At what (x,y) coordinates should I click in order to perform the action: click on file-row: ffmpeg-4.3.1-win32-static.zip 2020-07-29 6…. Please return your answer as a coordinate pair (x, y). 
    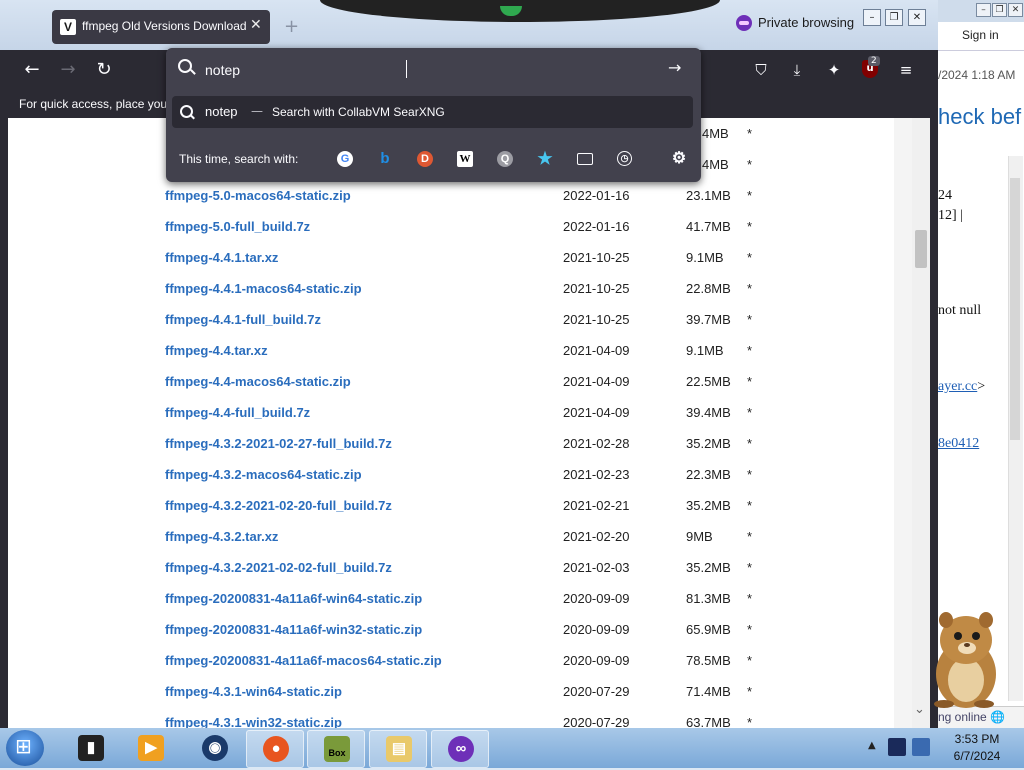
    Looking at the image, I should click on (448, 717).